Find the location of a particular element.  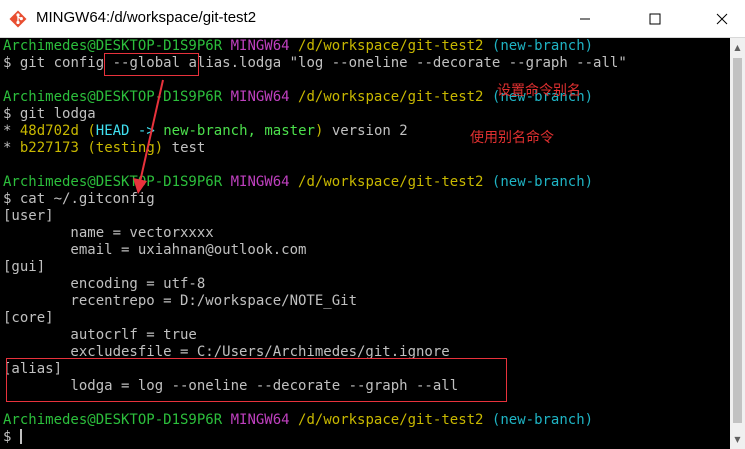

alias-section-highlight-box is located at coordinates (256, 380).